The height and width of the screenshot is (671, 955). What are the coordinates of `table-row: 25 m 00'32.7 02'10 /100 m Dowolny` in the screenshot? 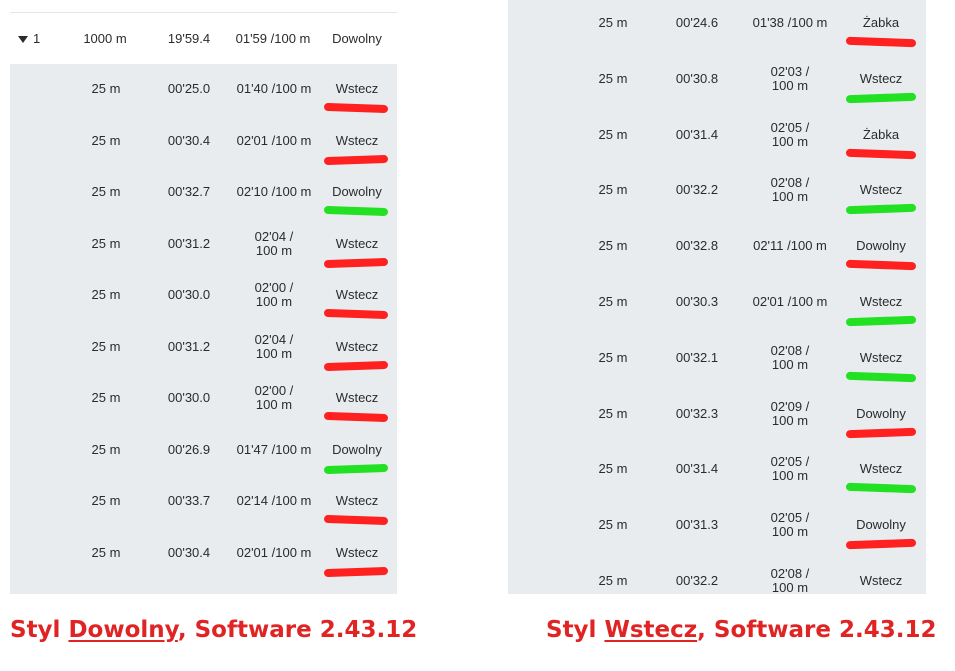 It's located at (203, 211).